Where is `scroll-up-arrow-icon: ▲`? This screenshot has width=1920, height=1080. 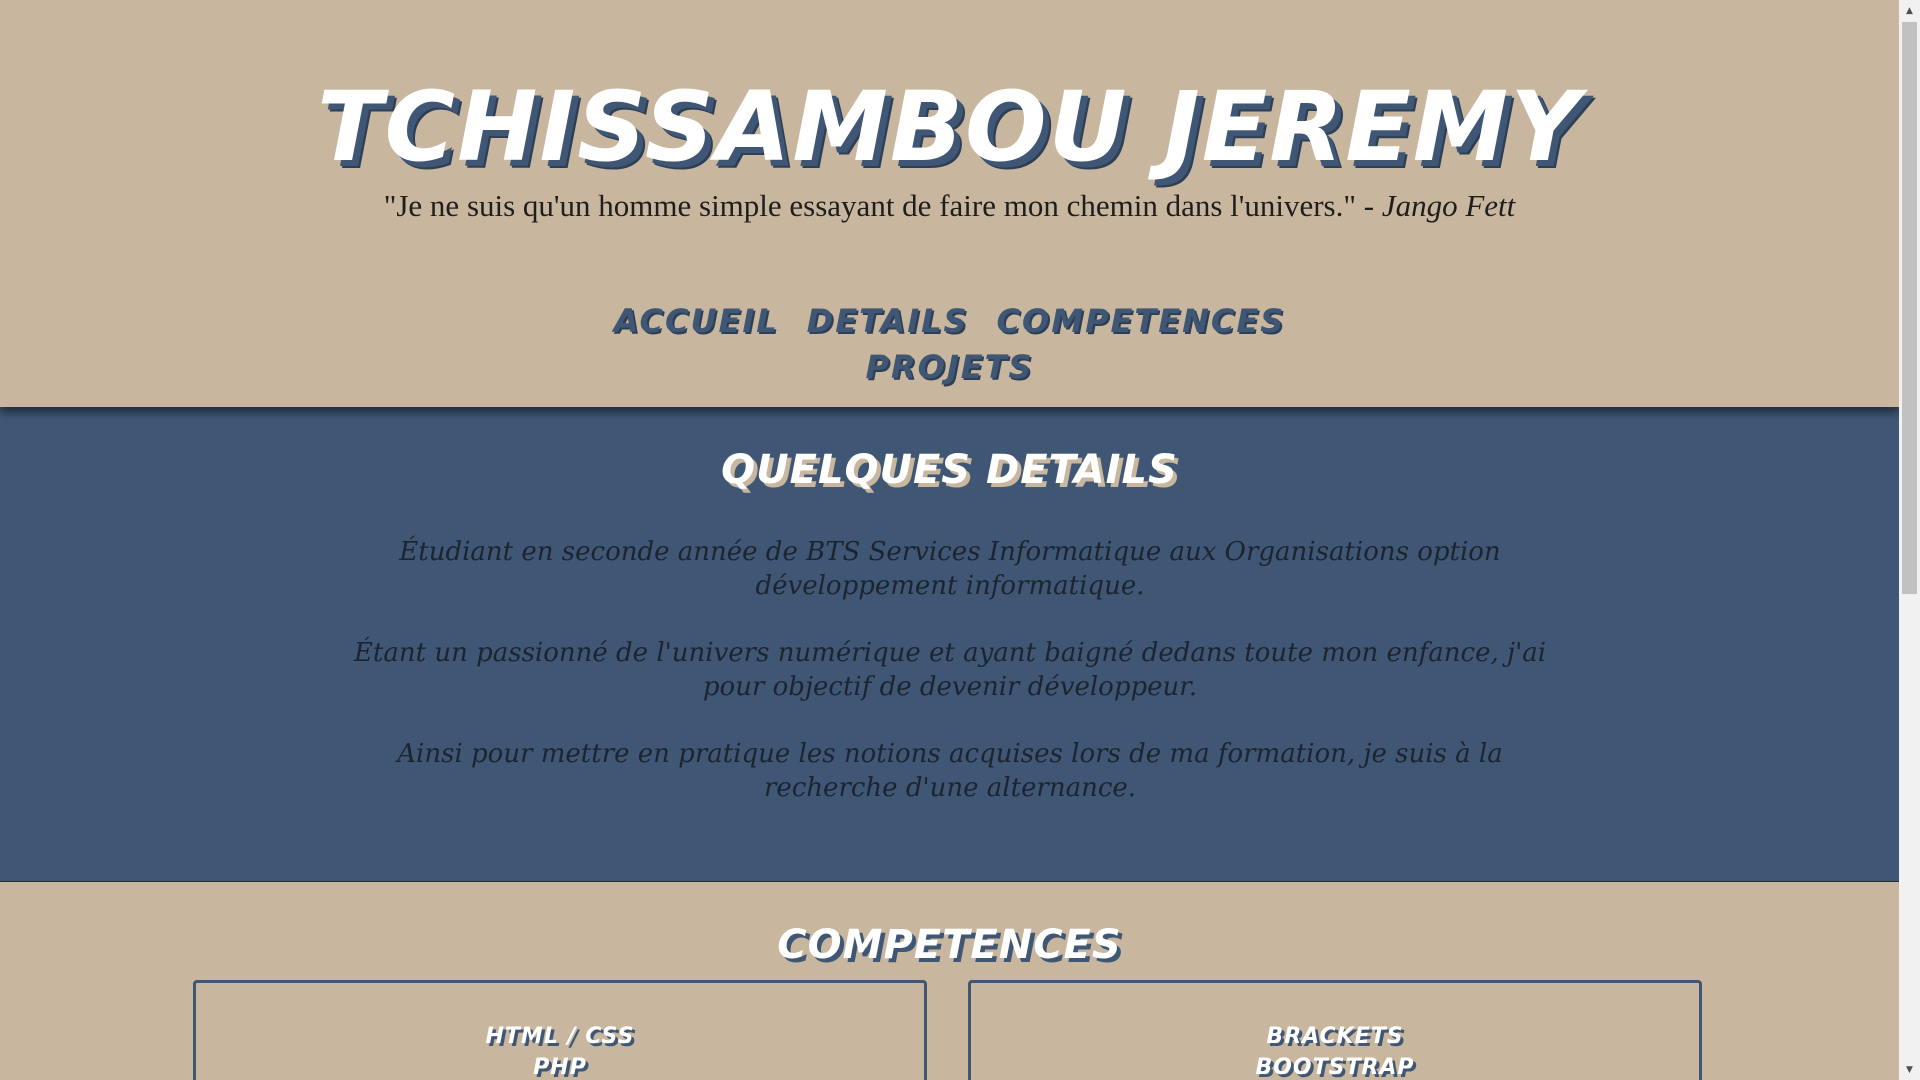
scroll-up-arrow-icon: ▲ is located at coordinates (1909, 10).